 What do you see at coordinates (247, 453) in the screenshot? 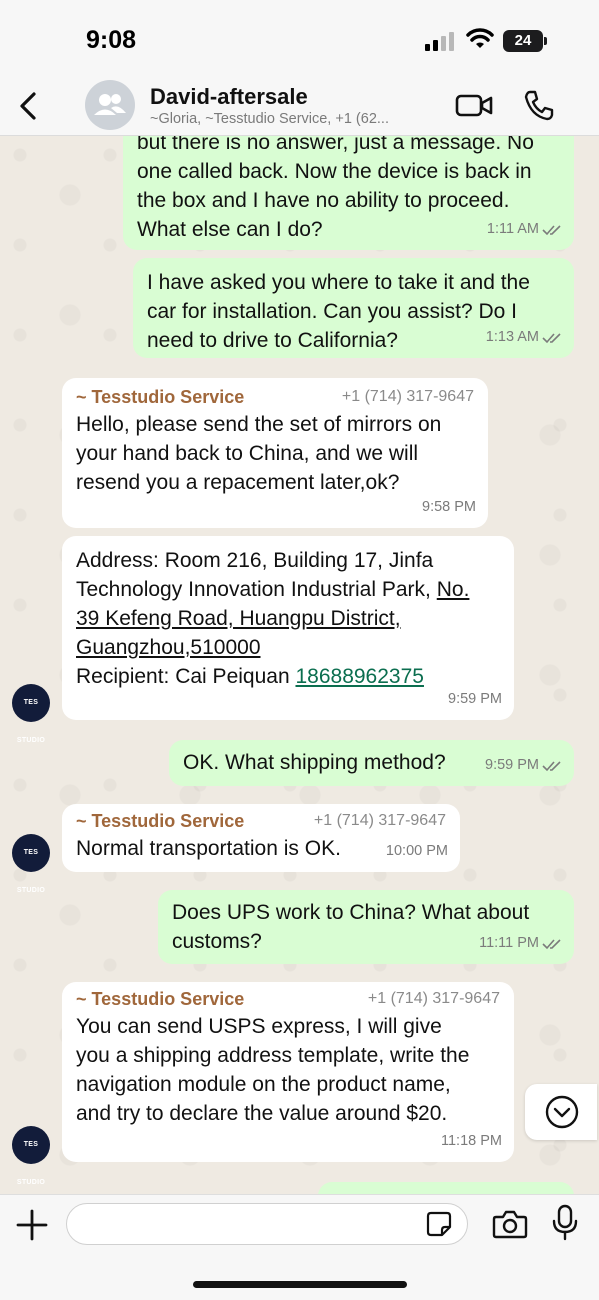
I see `message-text: your hand back to China, and we will` at bounding box center [247, 453].